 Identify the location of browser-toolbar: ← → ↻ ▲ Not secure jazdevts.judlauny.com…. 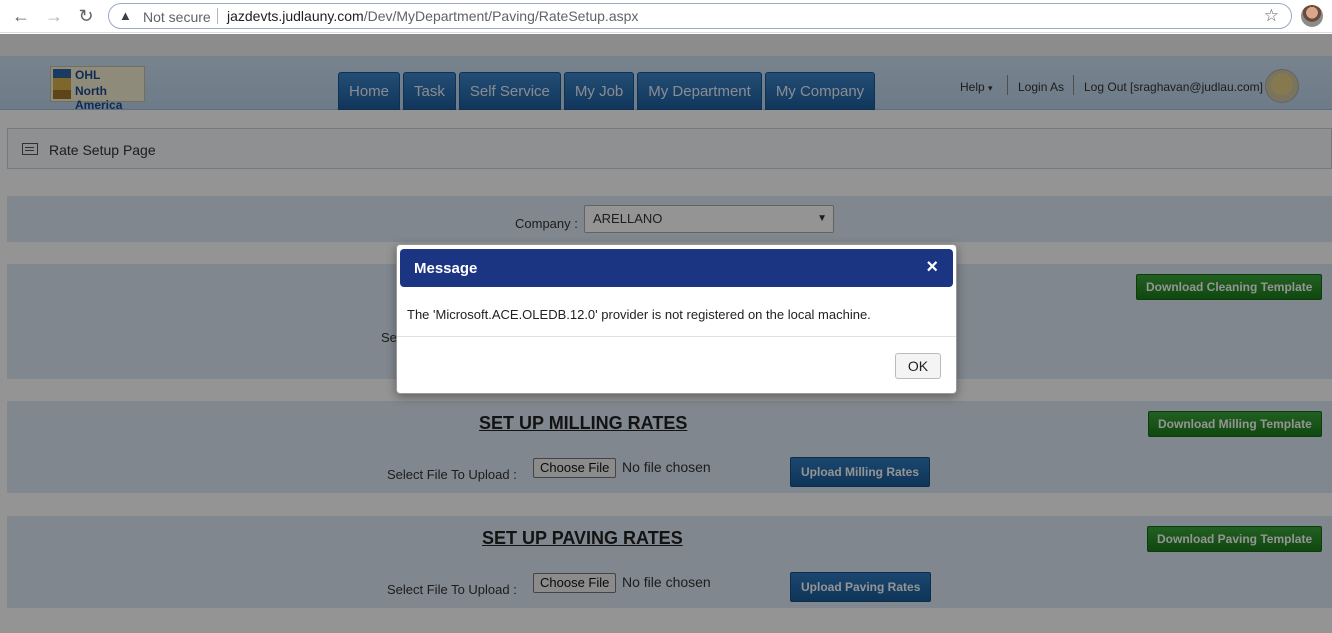
(666, 16).